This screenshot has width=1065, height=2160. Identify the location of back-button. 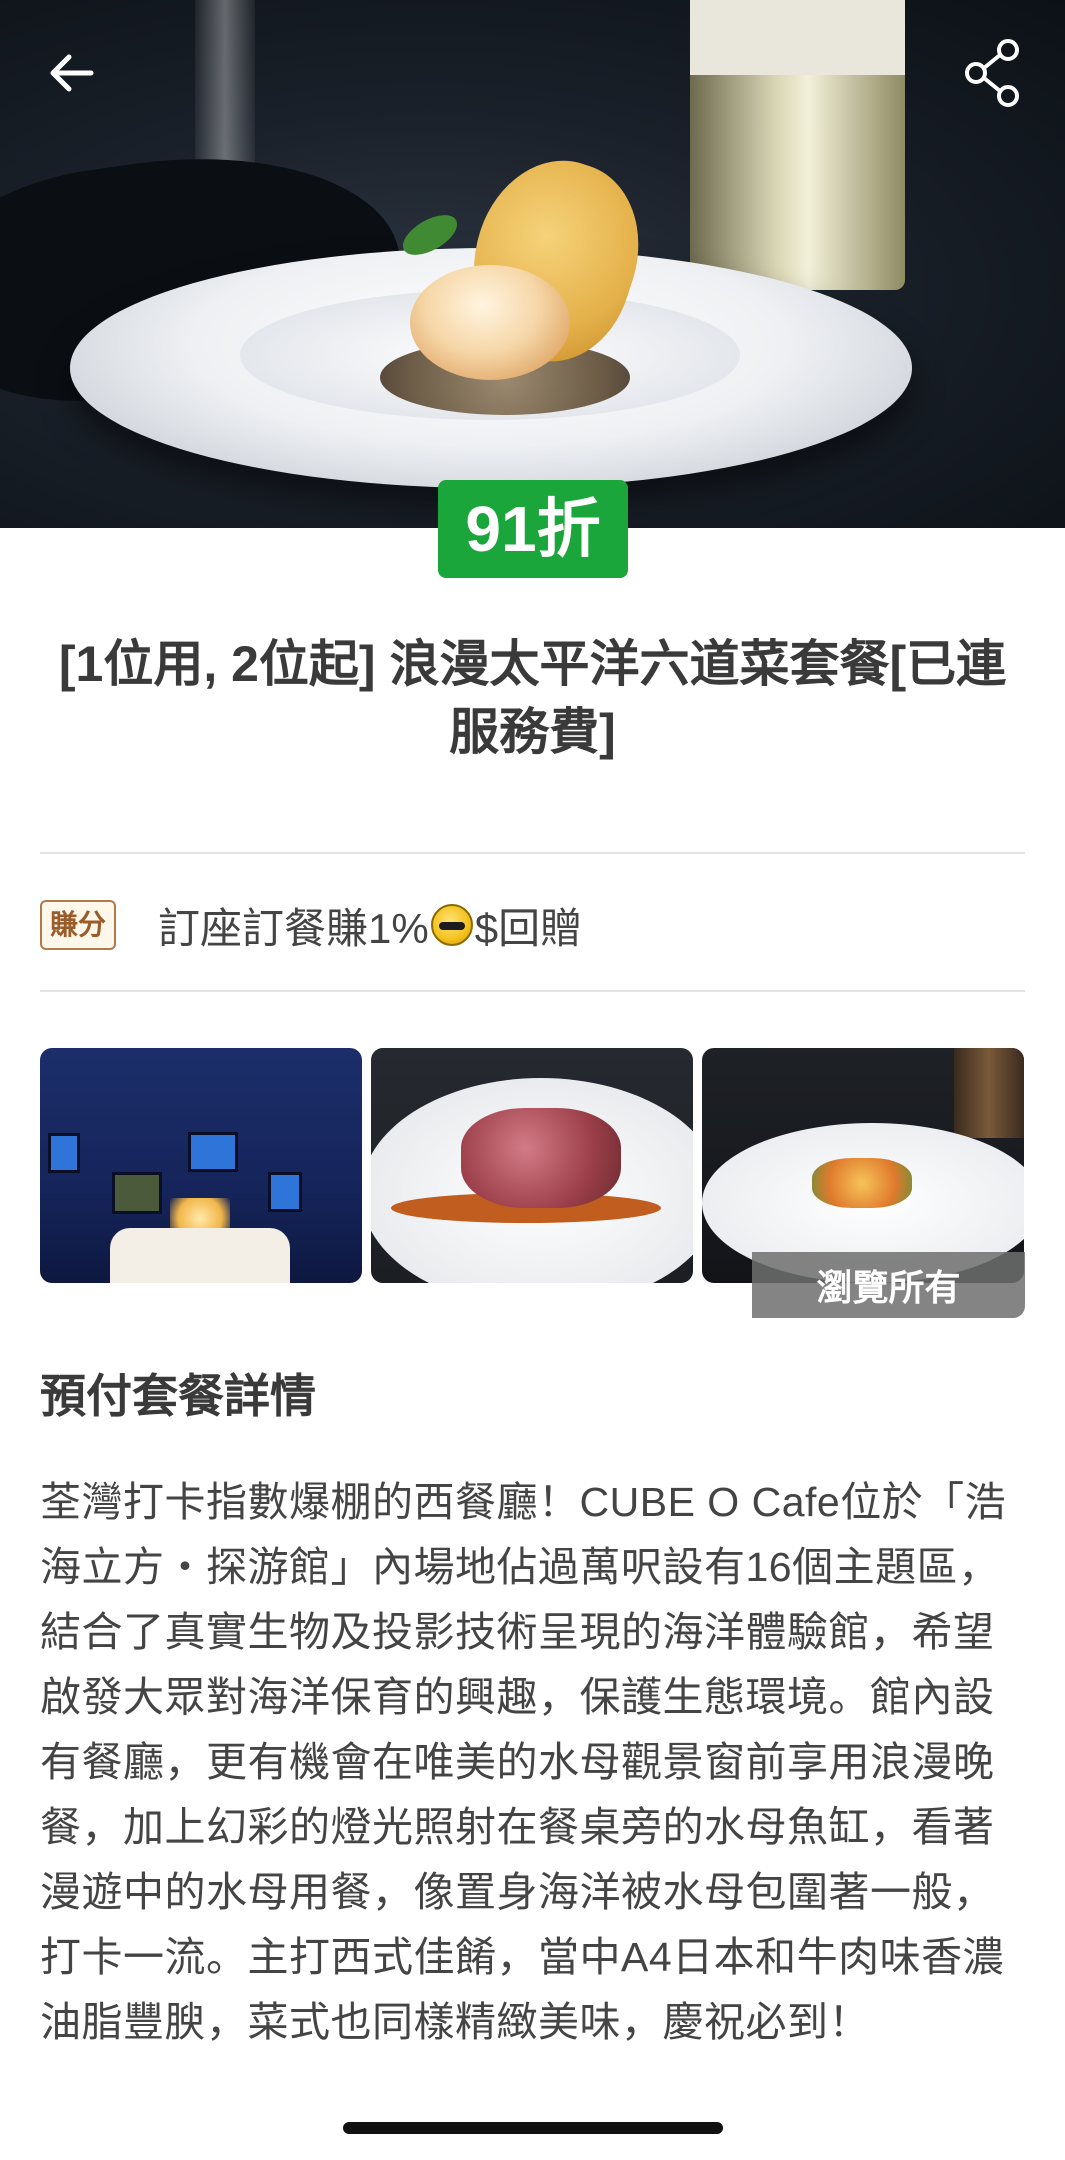
(71, 73).